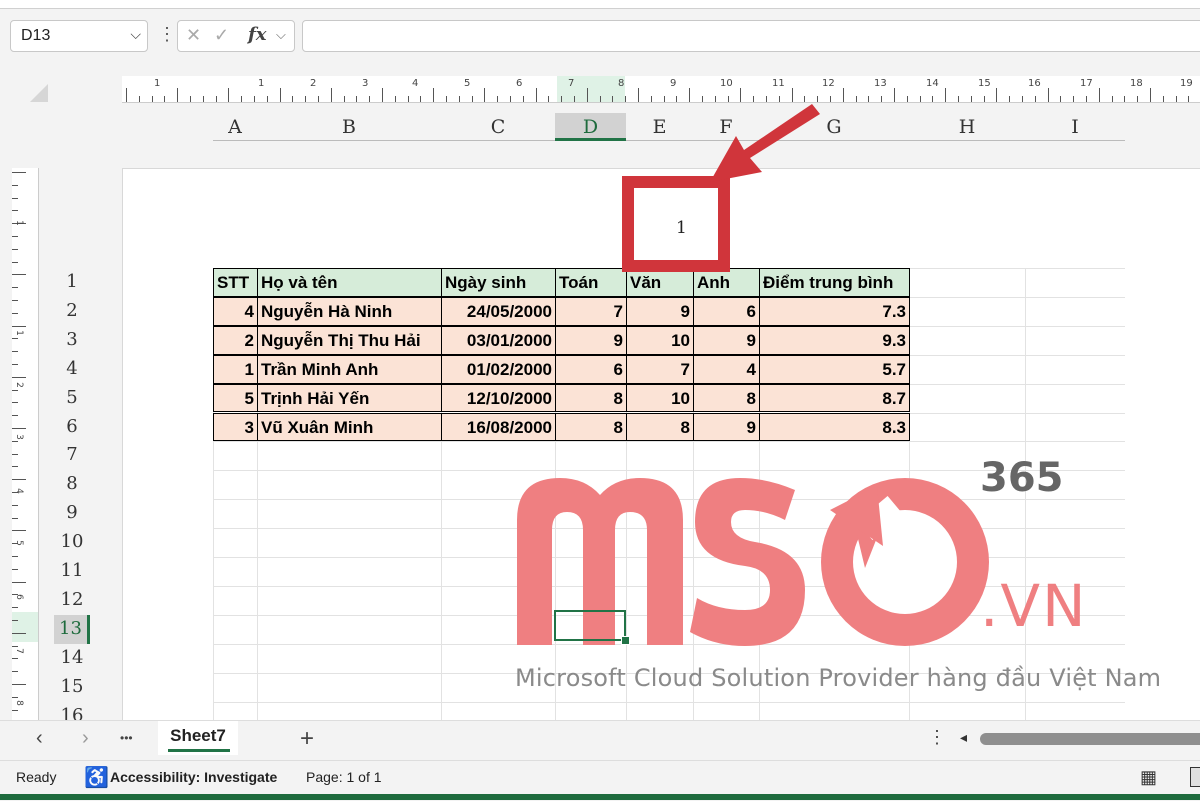  I want to click on table-cell-english: 6, so click(726, 311).